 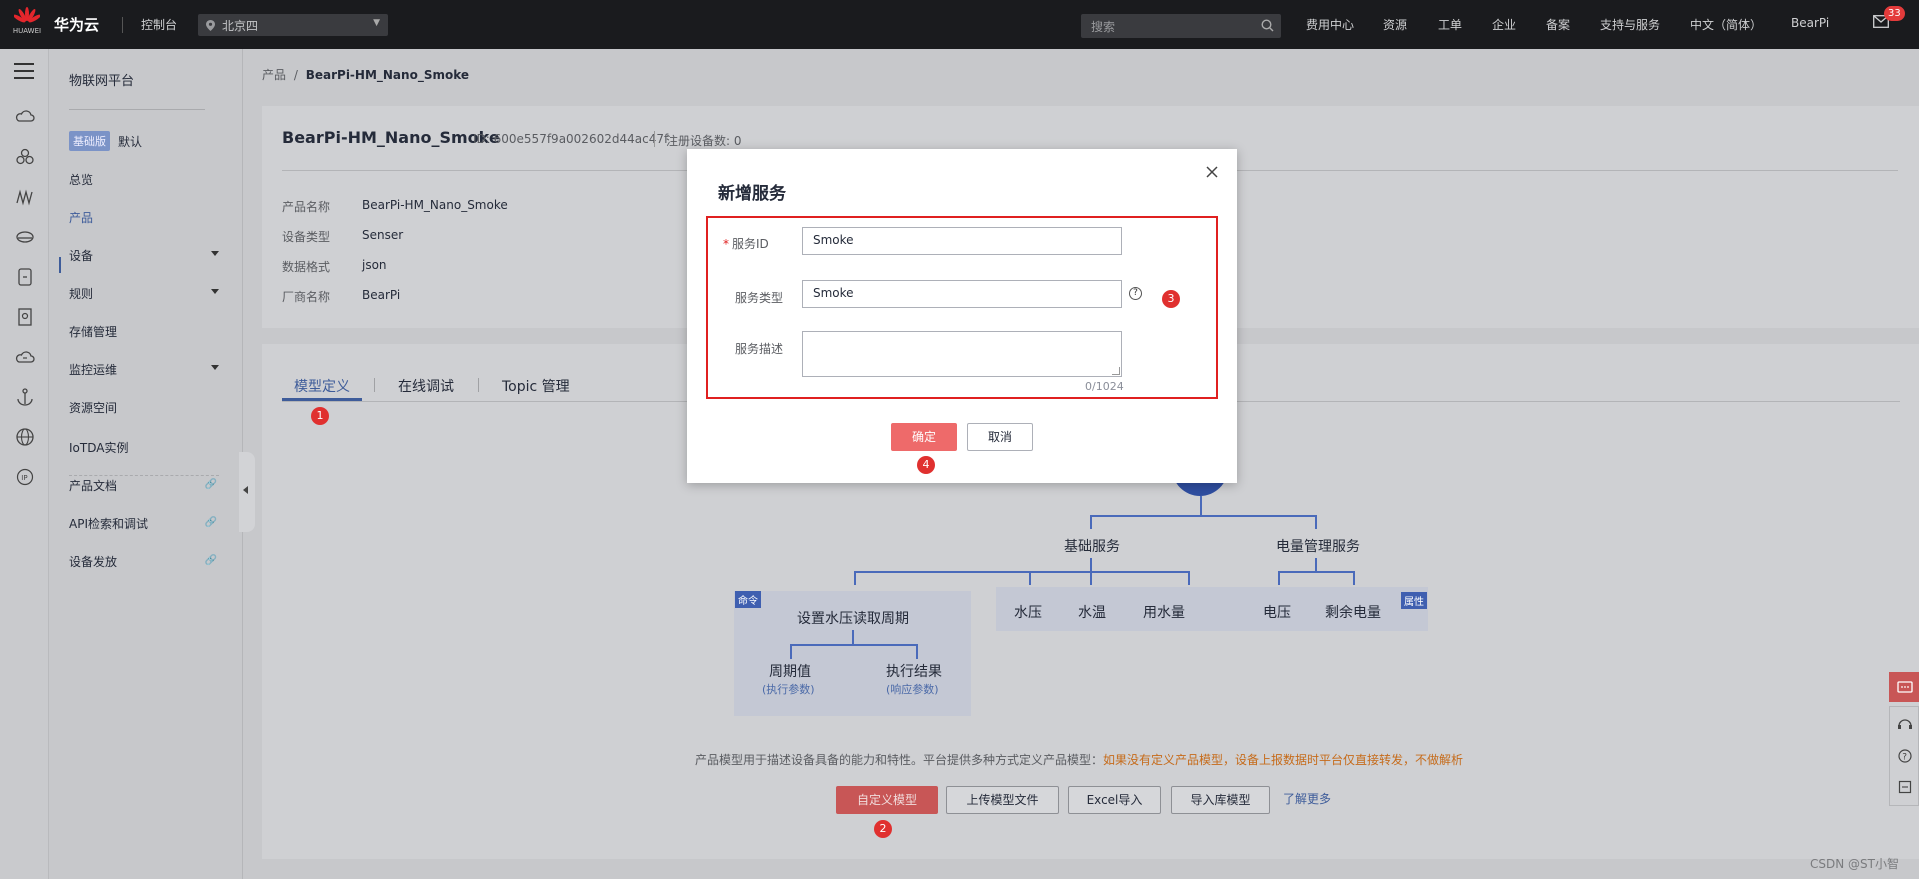 I want to click on step-marker: 4, so click(x=926, y=465).